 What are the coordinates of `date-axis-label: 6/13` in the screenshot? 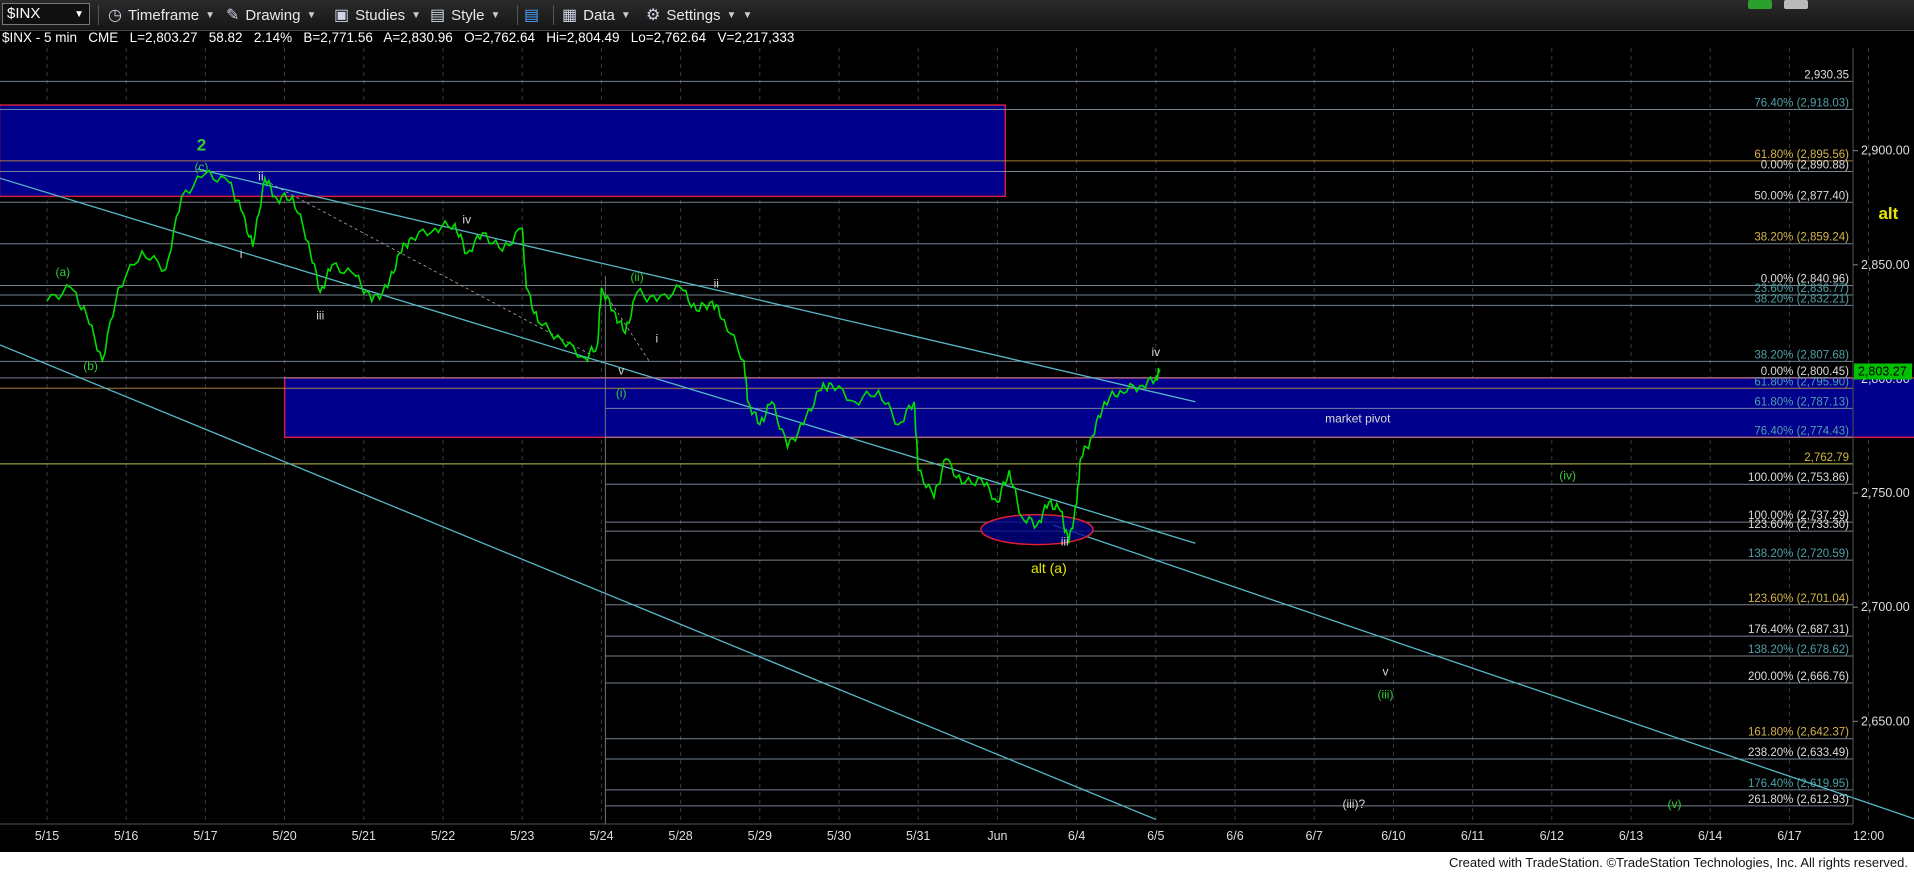 It's located at (1631, 836).